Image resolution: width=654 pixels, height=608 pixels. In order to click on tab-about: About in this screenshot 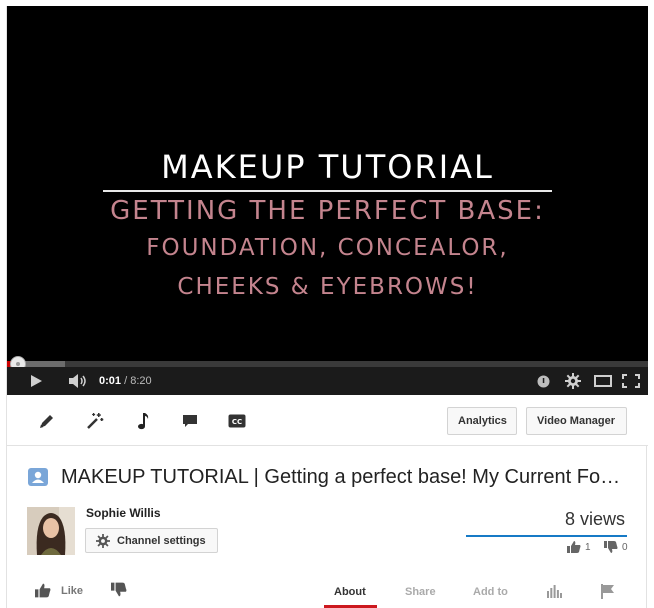, I will do `click(350, 592)`.